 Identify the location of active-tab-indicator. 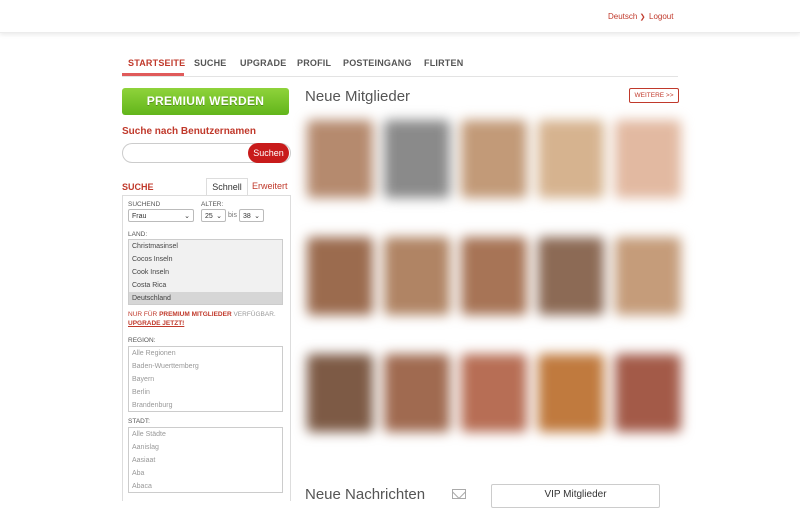
(153, 74).